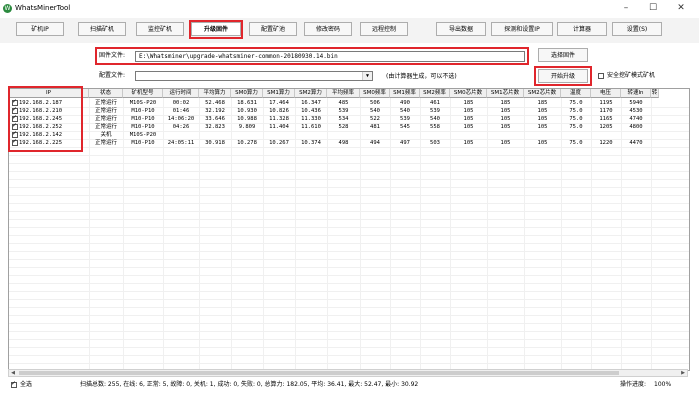 This screenshot has height=400, width=699. I want to click on column-header-avg-freq: 平均频率, so click(343, 93).